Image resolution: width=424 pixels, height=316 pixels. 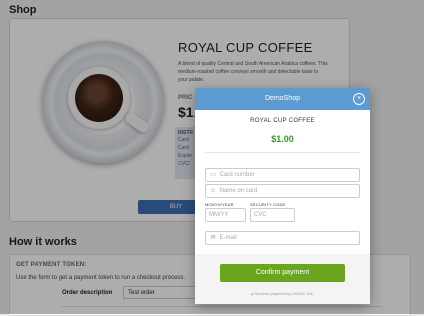 What do you see at coordinates (282, 191) in the screenshot?
I see `name-on-card-input: ☺ Name on card` at bounding box center [282, 191].